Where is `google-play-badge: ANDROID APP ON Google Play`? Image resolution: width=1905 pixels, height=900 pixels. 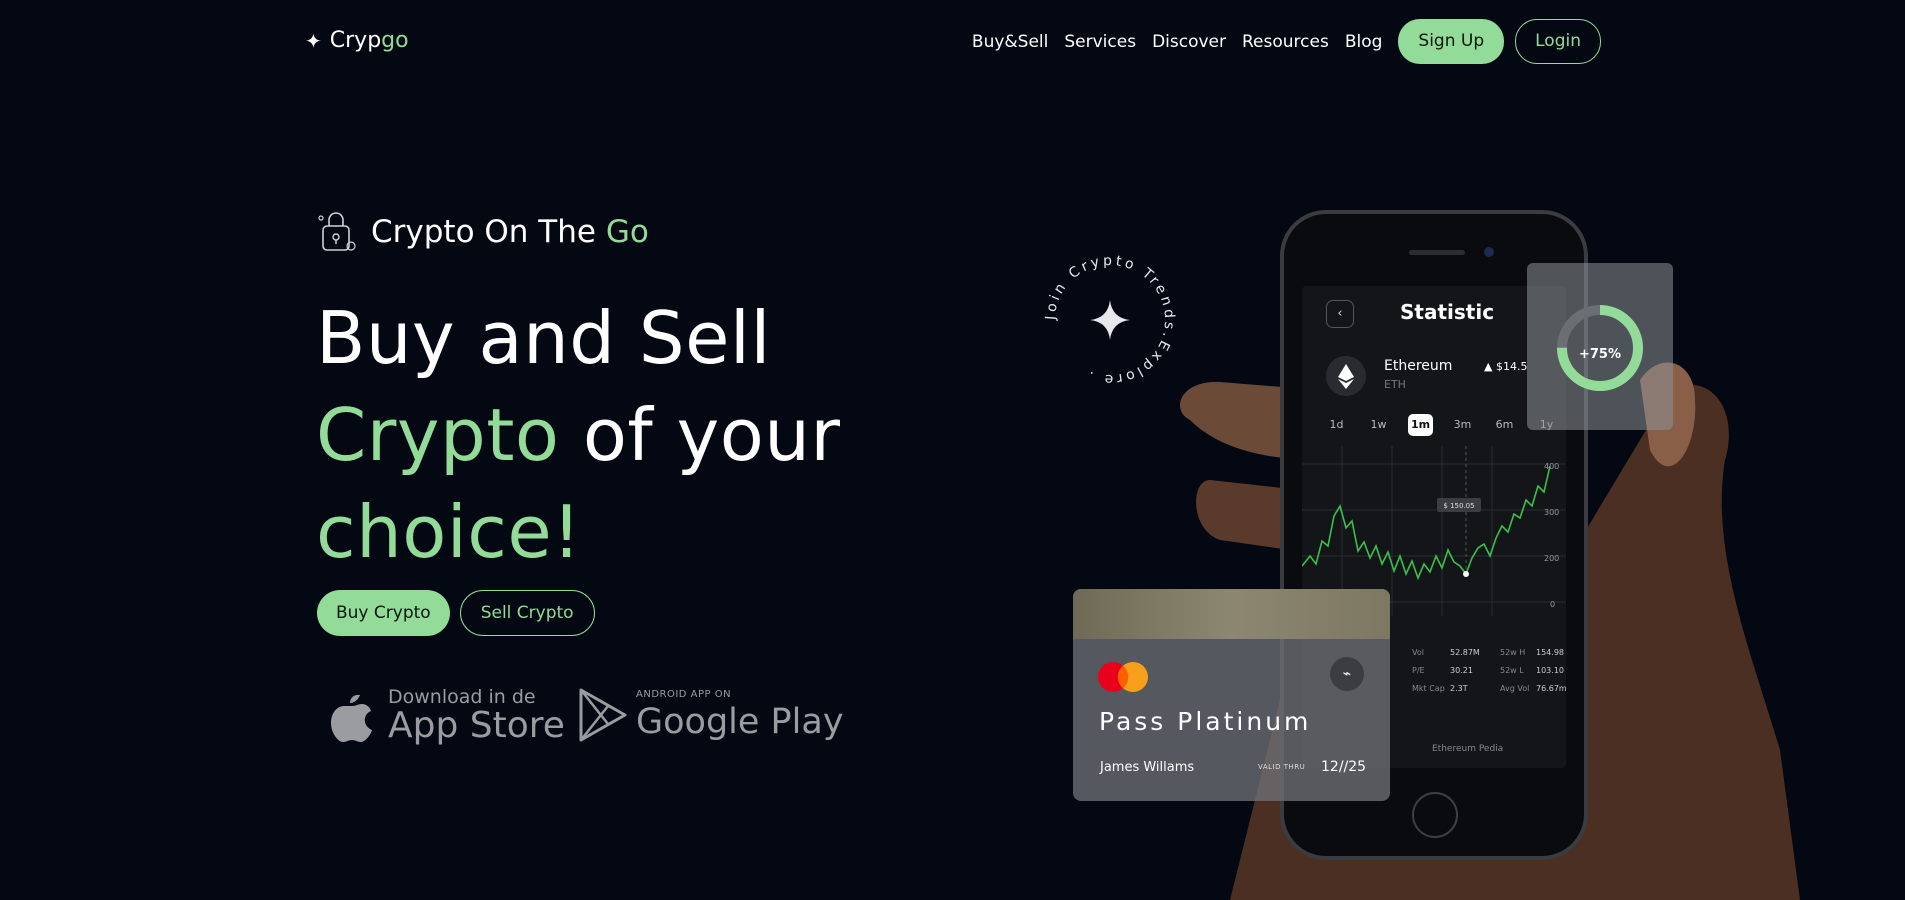
google-play-badge: ANDROID APP ON Google Play is located at coordinates (711, 715).